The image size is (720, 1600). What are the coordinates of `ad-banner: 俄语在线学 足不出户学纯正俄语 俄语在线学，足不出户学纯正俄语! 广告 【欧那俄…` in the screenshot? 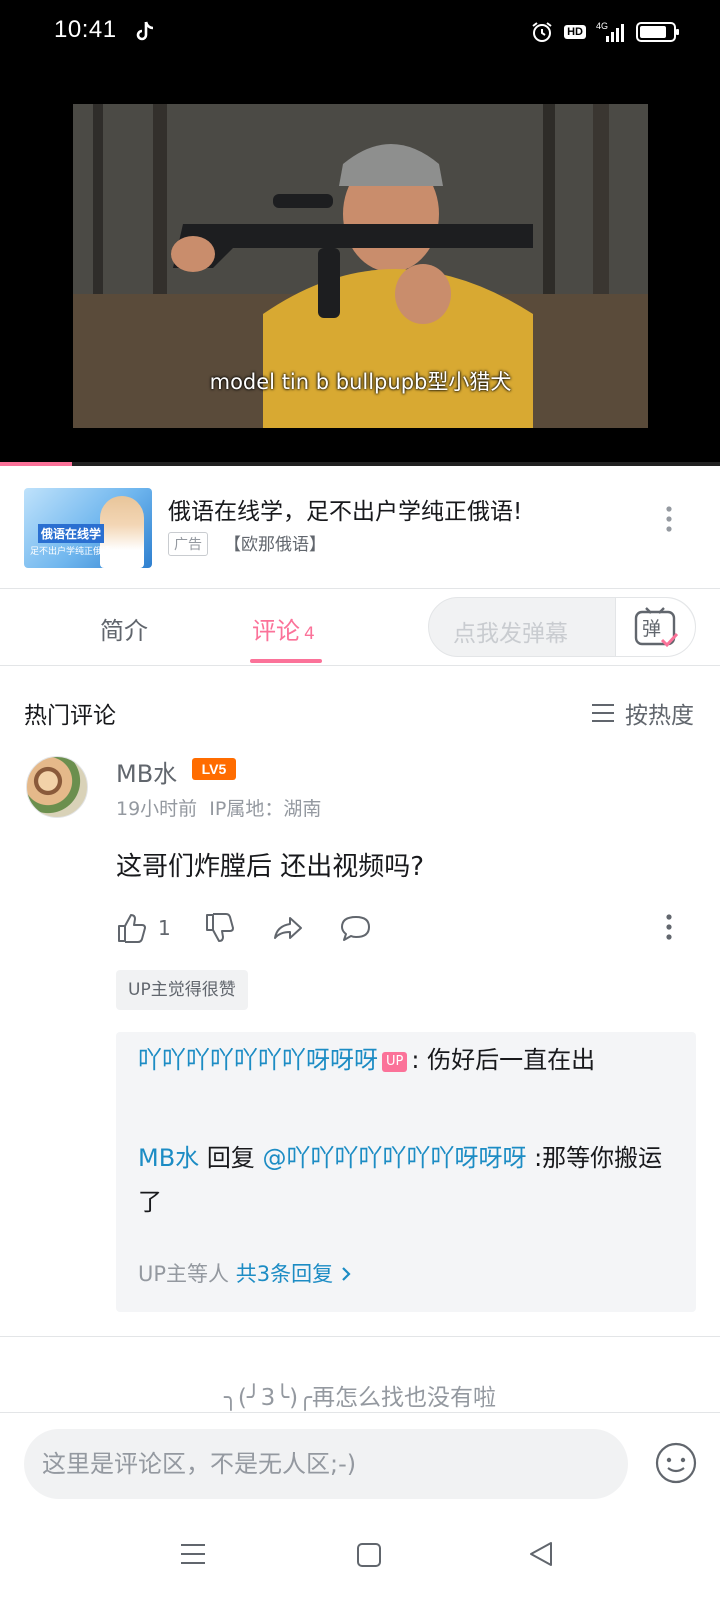 It's located at (360, 527).